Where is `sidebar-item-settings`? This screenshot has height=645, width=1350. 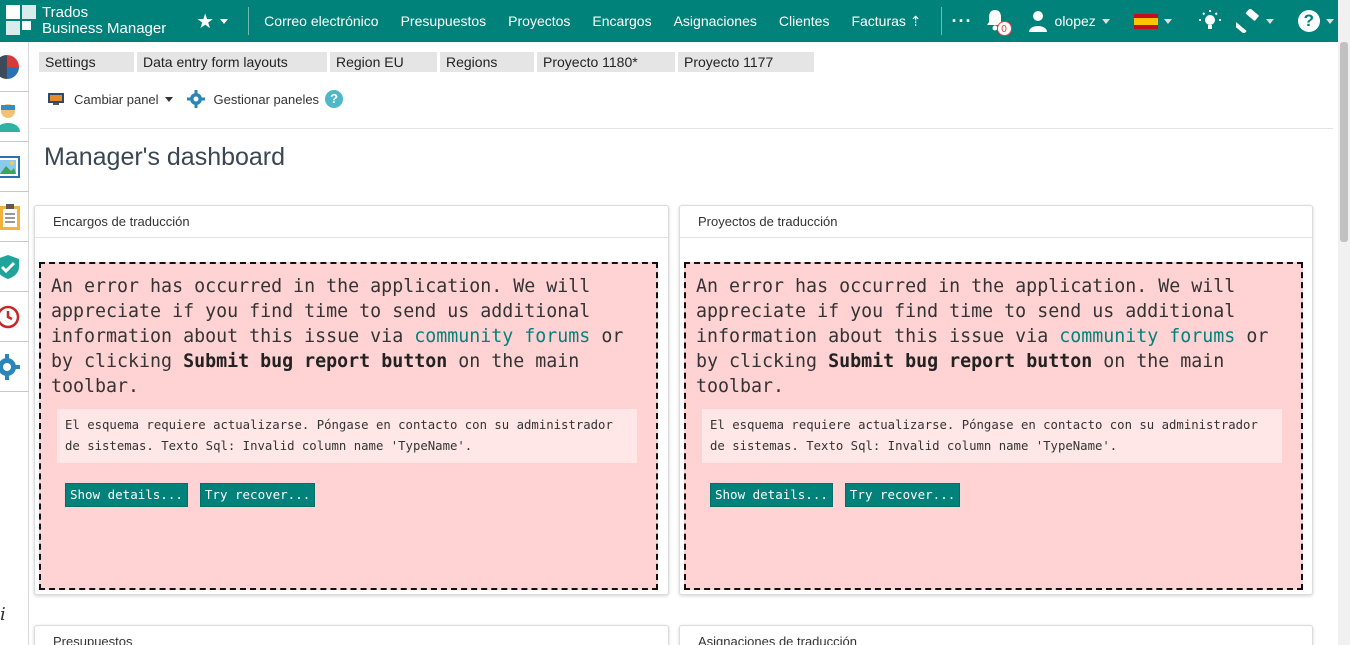
sidebar-item-settings is located at coordinates (14, 367).